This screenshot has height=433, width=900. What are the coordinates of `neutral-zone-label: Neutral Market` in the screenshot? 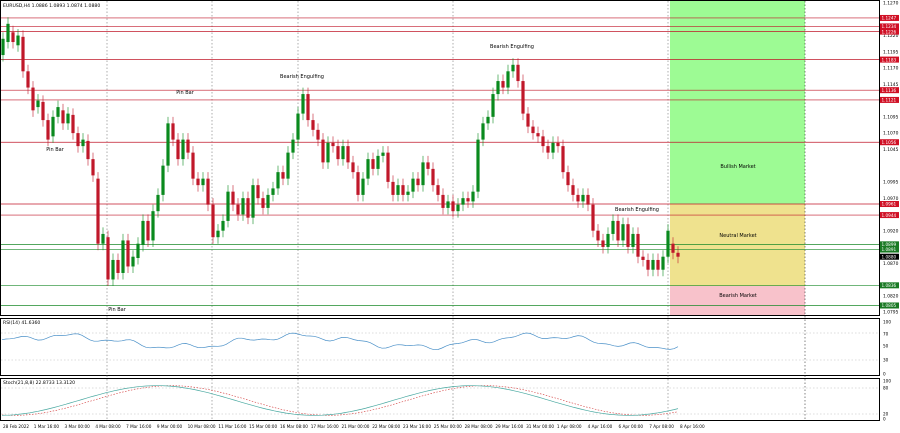 It's located at (737, 236).